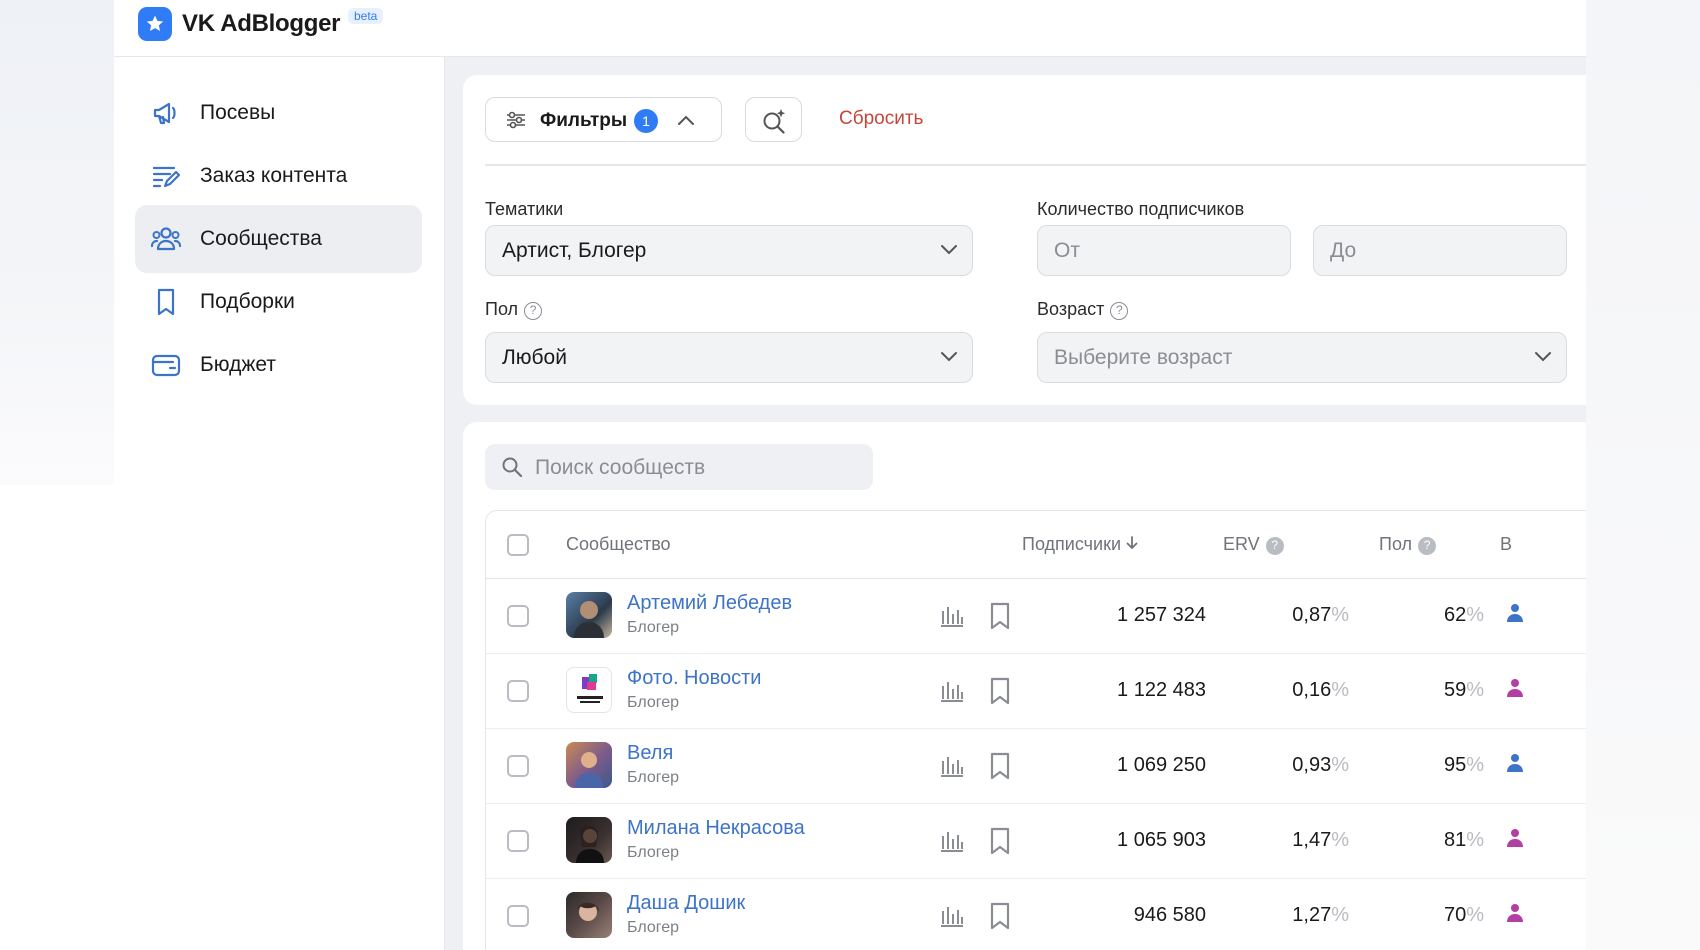 This screenshot has height=950, width=1700. I want to click on community-name: Артемий Лебедев, so click(709, 603).